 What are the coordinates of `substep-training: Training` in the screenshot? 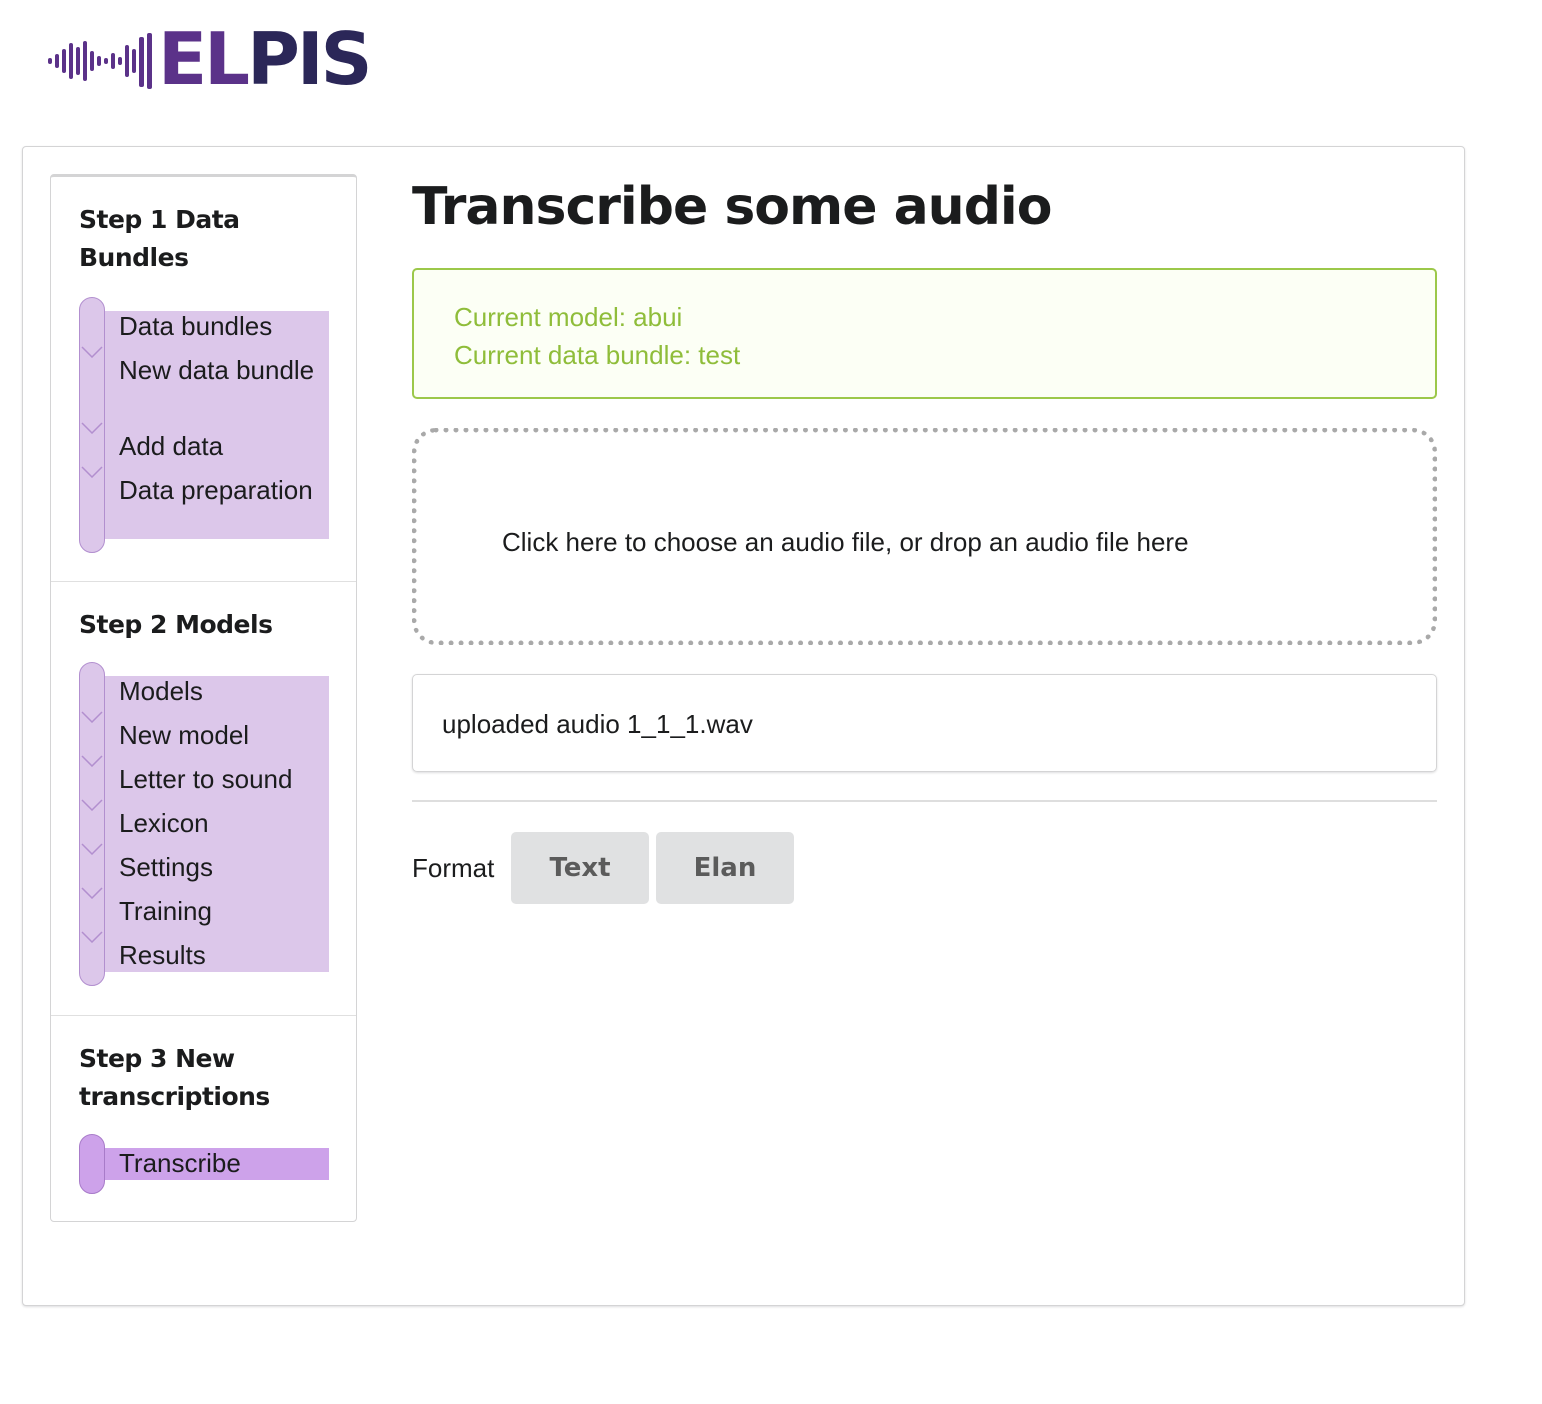 It's located at (224, 911).